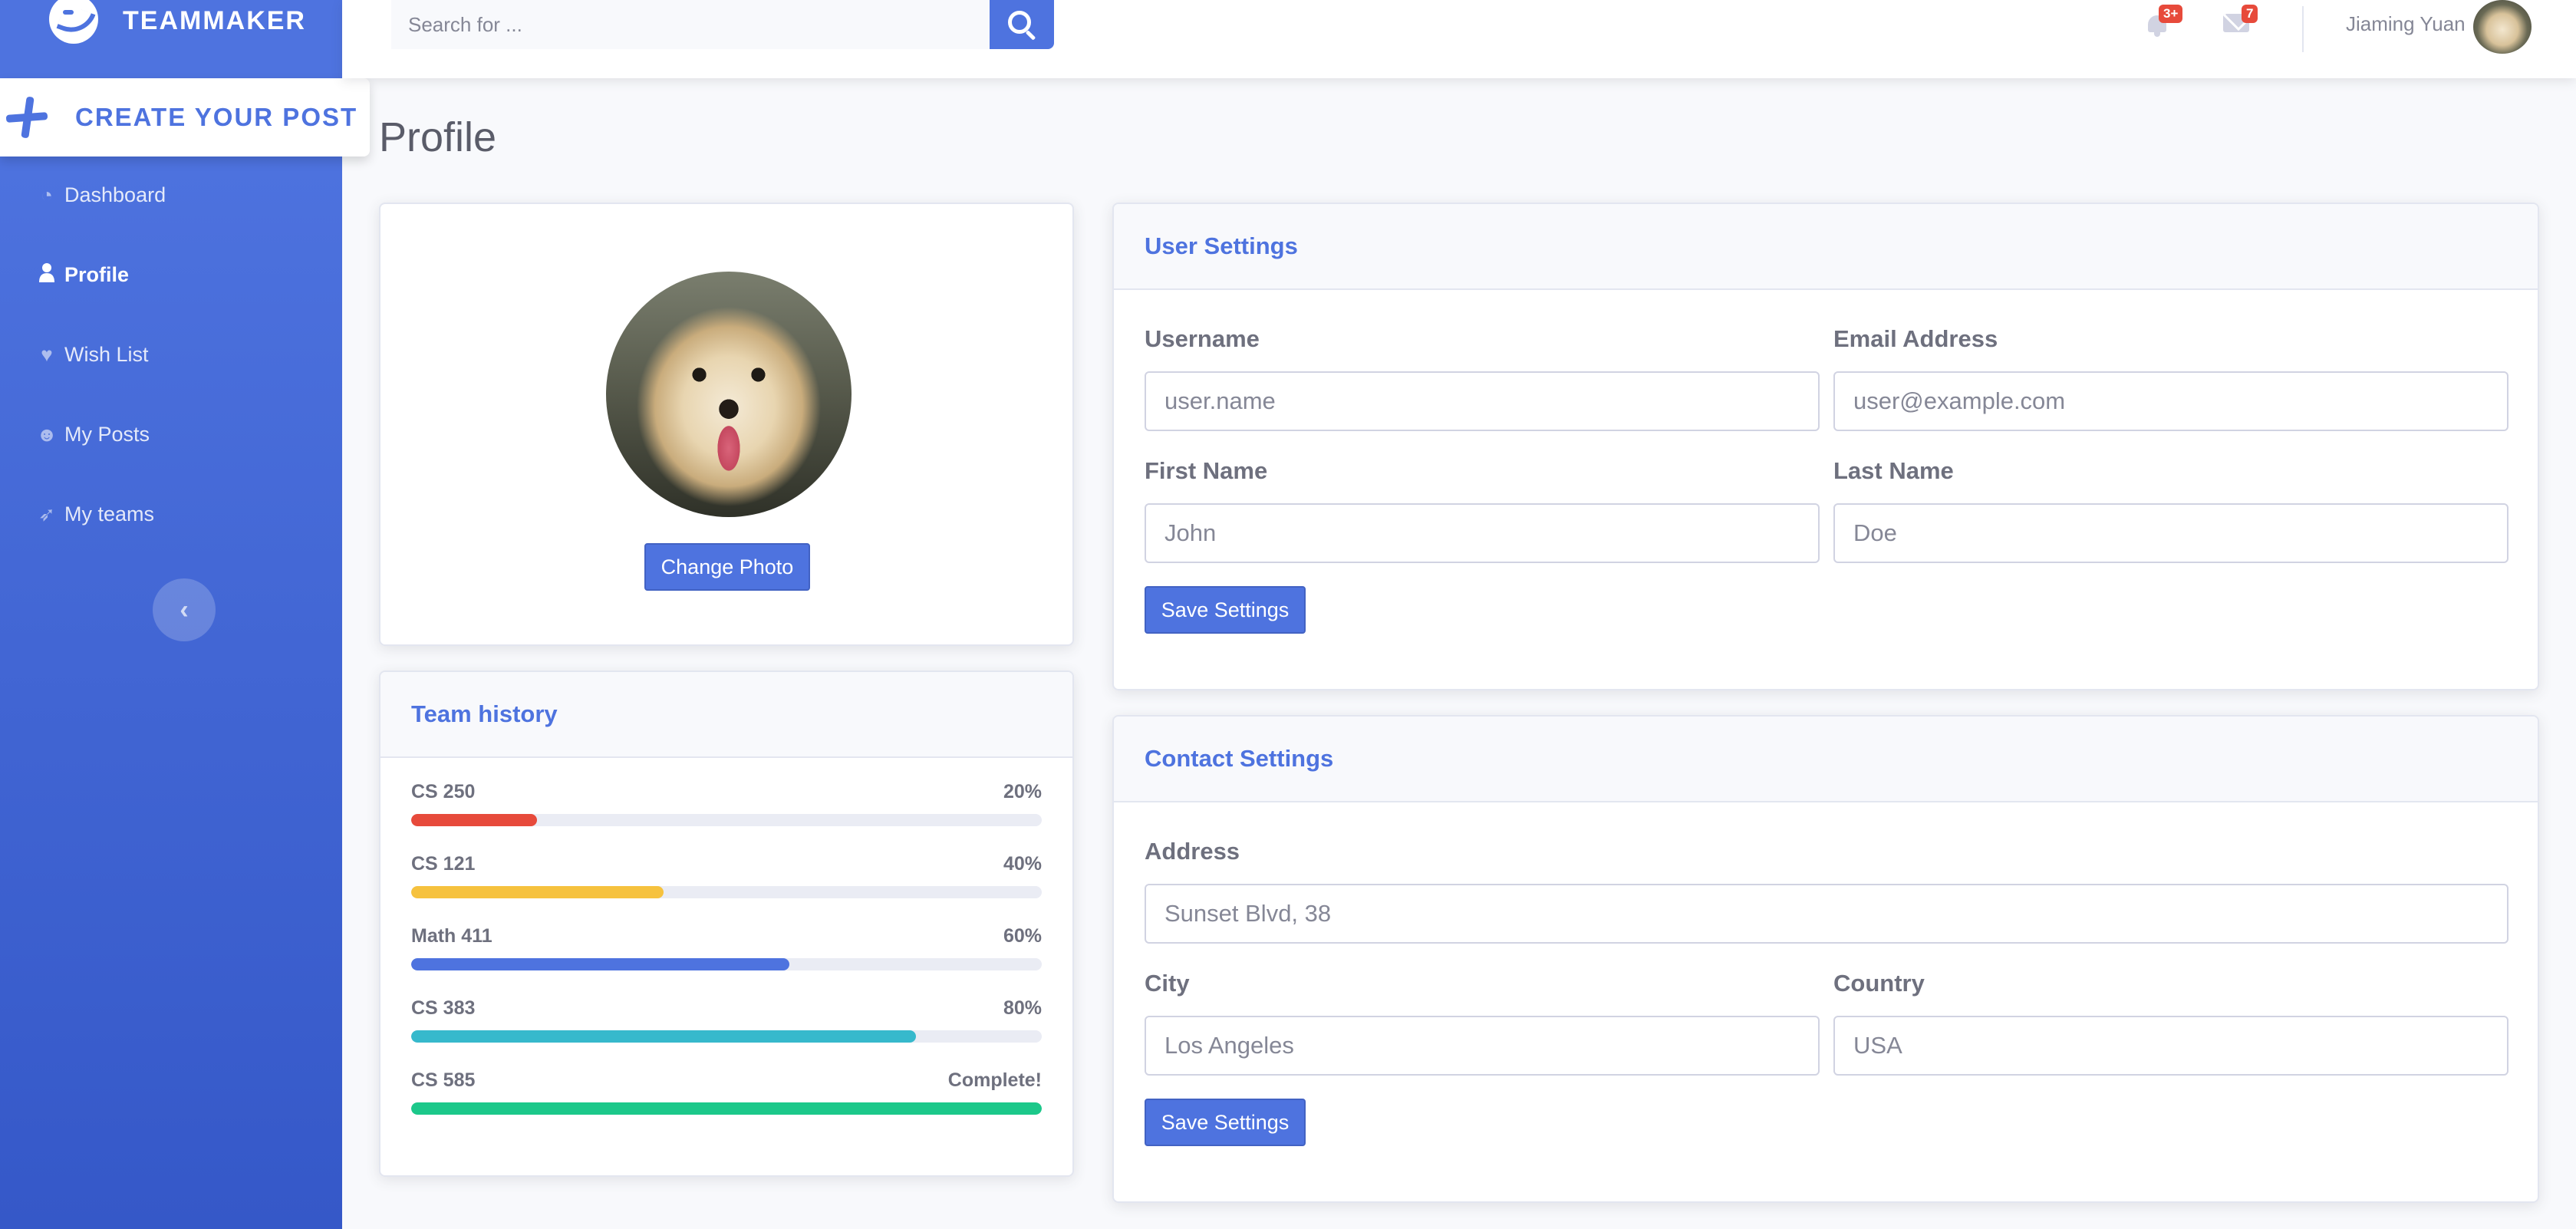 The image size is (2576, 1229). Describe the element at coordinates (1202, 338) in the screenshot. I see `username-label: Username` at that location.